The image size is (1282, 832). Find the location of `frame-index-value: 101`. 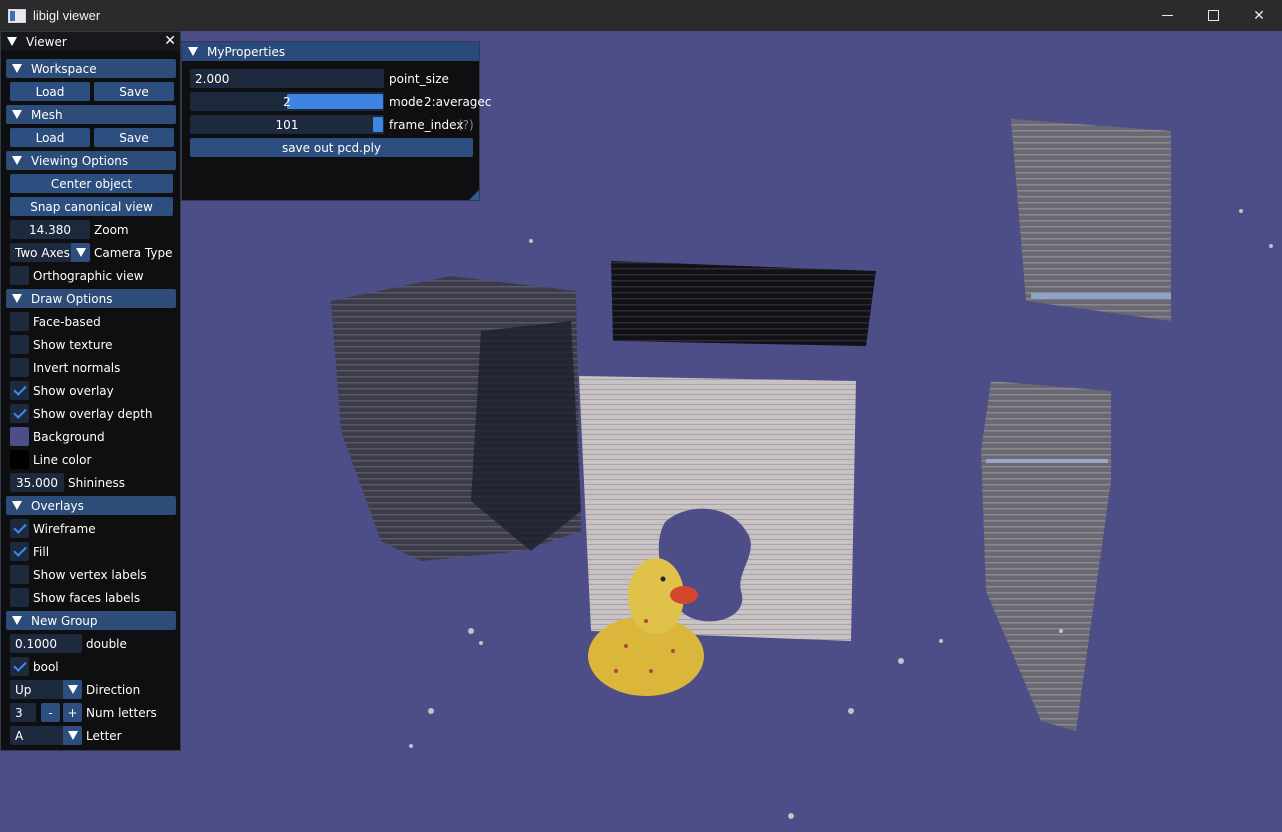

frame-index-value: 101 is located at coordinates (287, 124).